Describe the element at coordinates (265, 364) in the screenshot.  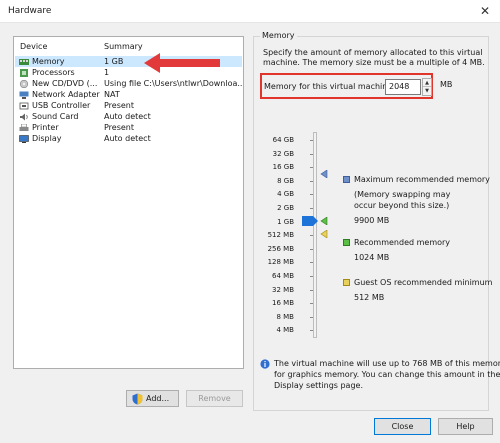
I see `info-icon` at that location.